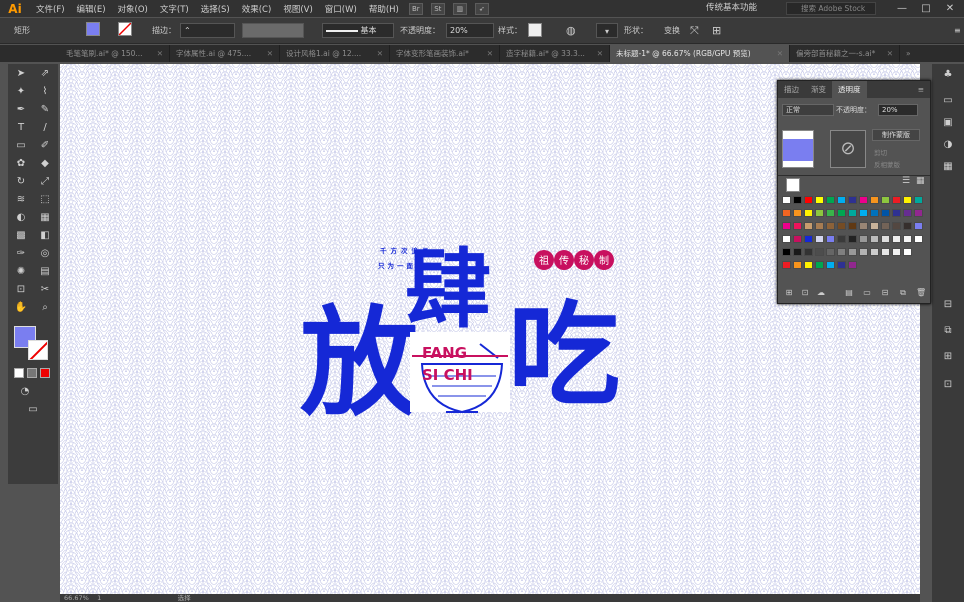 The image size is (964, 602). Describe the element at coordinates (921, 89) in the screenshot. I see `panel-menu-icon: ≡` at that location.